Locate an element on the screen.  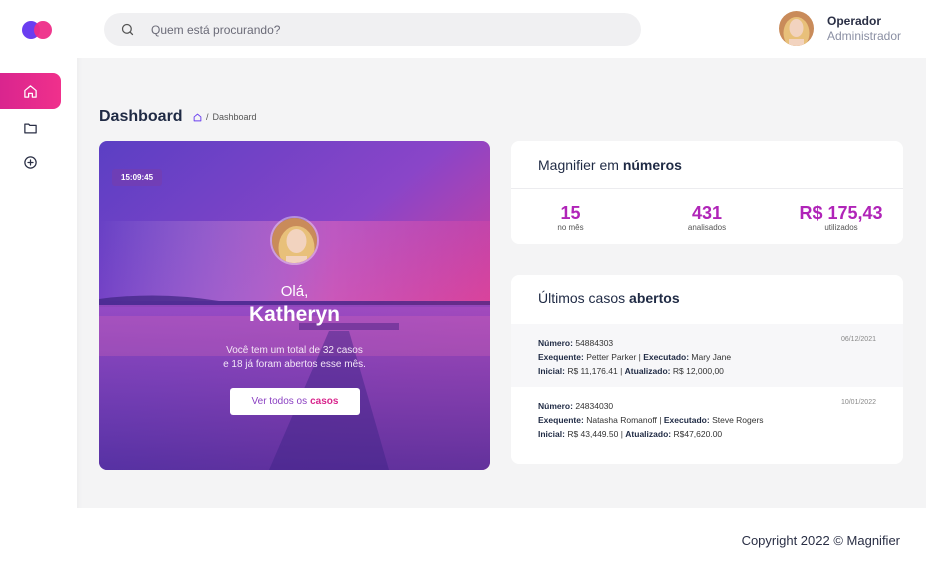
folder-icon is located at coordinates (30, 128).